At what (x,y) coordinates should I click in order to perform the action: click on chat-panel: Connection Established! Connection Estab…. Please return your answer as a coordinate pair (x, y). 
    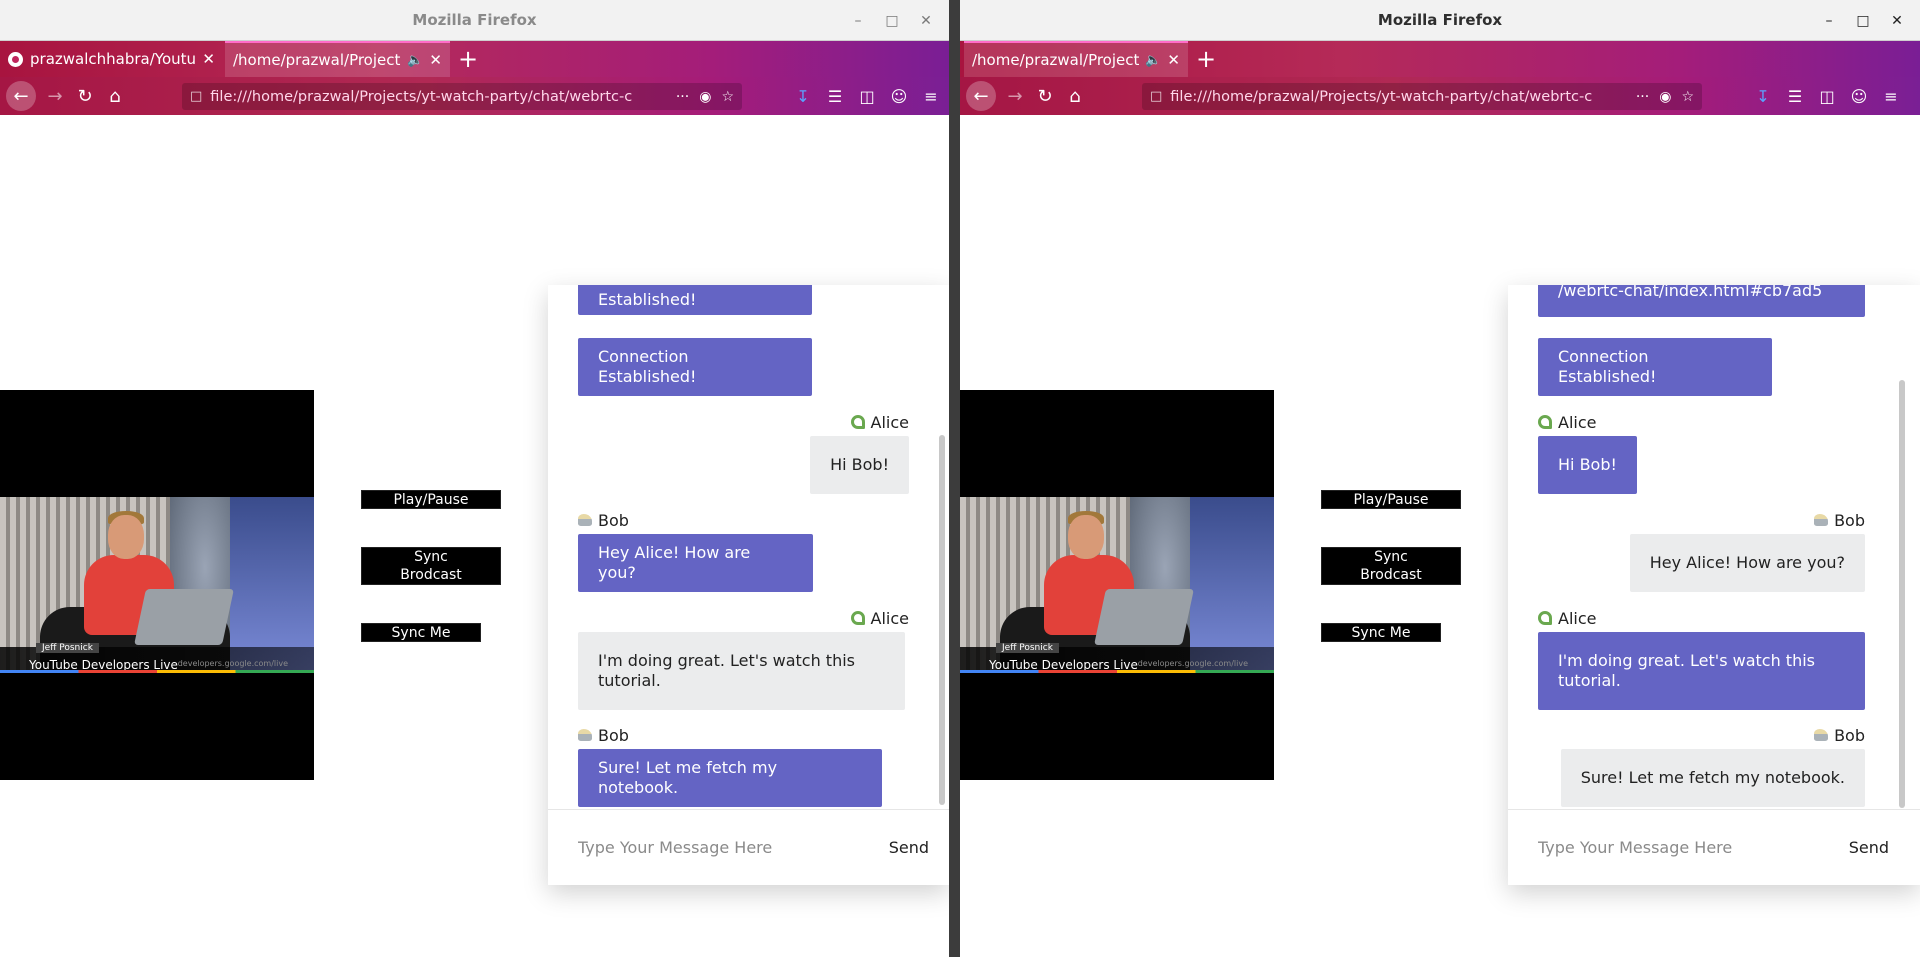
    Looking at the image, I should click on (748, 585).